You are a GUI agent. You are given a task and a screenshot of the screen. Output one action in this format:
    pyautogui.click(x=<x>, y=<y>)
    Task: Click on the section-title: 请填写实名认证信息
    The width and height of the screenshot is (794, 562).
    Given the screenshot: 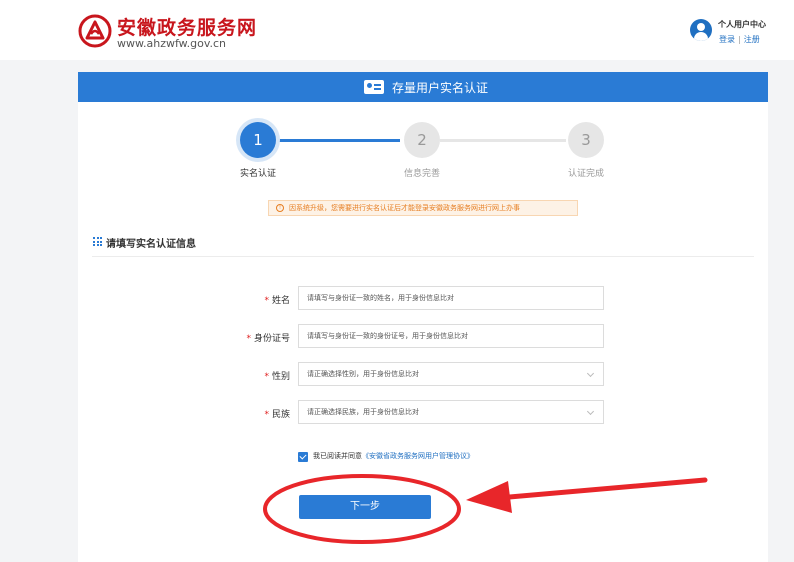 What is the action you would take?
    pyautogui.click(x=151, y=244)
    